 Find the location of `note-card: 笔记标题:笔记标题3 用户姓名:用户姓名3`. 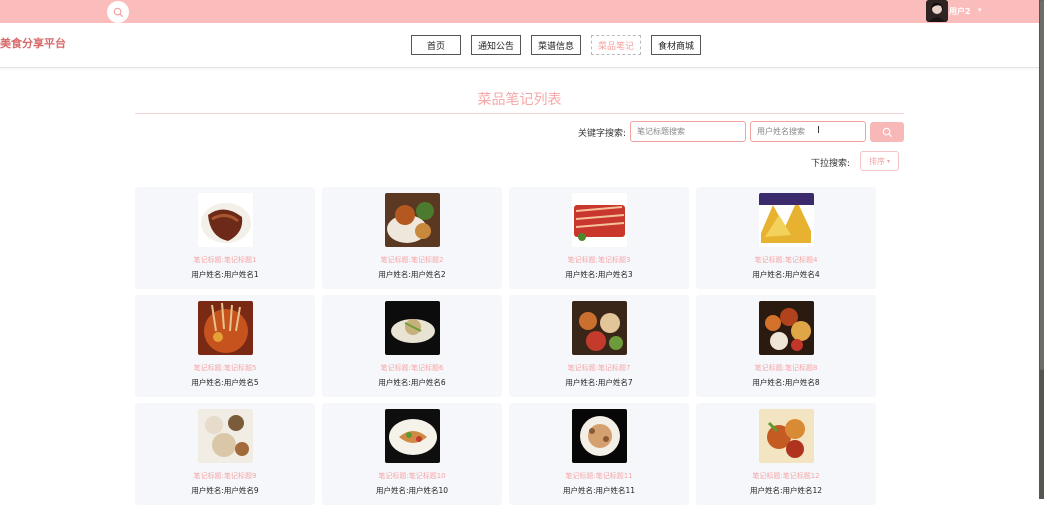

note-card: 笔记标题:笔记标题3 用户姓名:用户姓名3 is located at coordinates (599, 238).